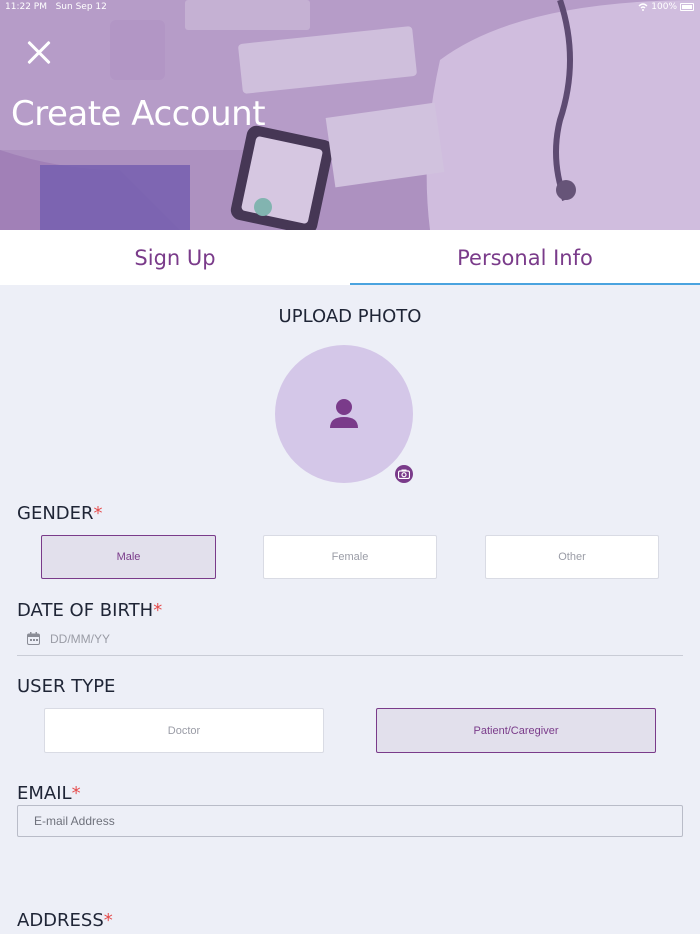 Image resolution: width=700 pixels, height=934 pixels. Describe the element at coordinates (26, 7) in the screenshot. I see `status-time: 11:22 PM` at that location.